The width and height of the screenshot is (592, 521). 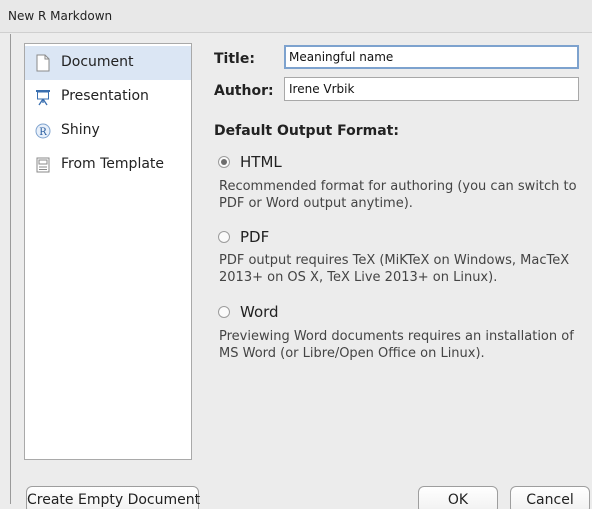 What do you see at coordinates (261, 162) in the screenshot?
I see `radio-label-html: HTML` at bounding box center [261, 162].